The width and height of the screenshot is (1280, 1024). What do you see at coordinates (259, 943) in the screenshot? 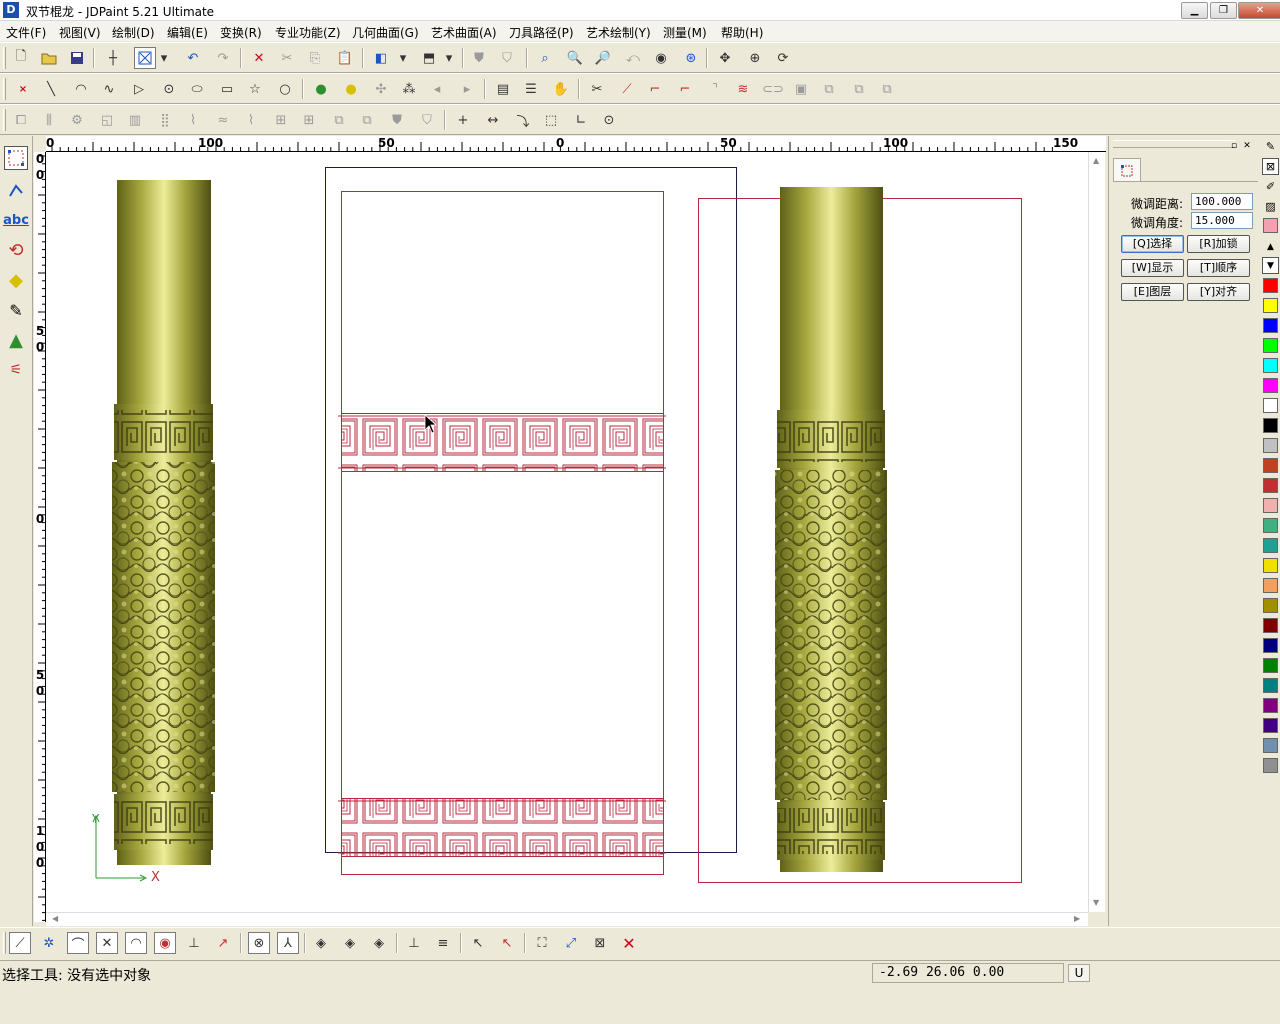
I see `snap-center-icon: ⊗` at bounding box center [259, 943].